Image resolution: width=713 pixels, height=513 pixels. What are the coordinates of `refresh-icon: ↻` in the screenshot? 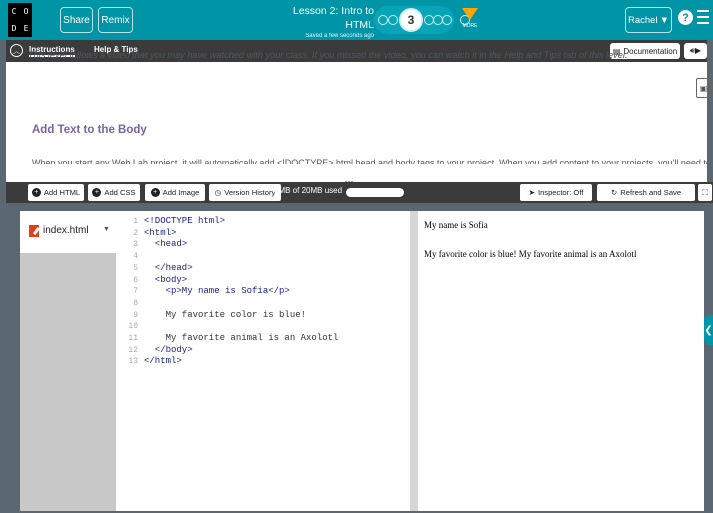 It's located at (614, 192).